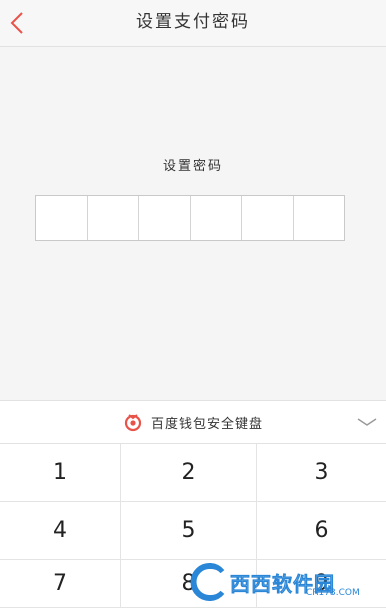 This screenshot has width=386, height=608. I want to click on password-prompt-label: 设置密码, so click(192, 166).